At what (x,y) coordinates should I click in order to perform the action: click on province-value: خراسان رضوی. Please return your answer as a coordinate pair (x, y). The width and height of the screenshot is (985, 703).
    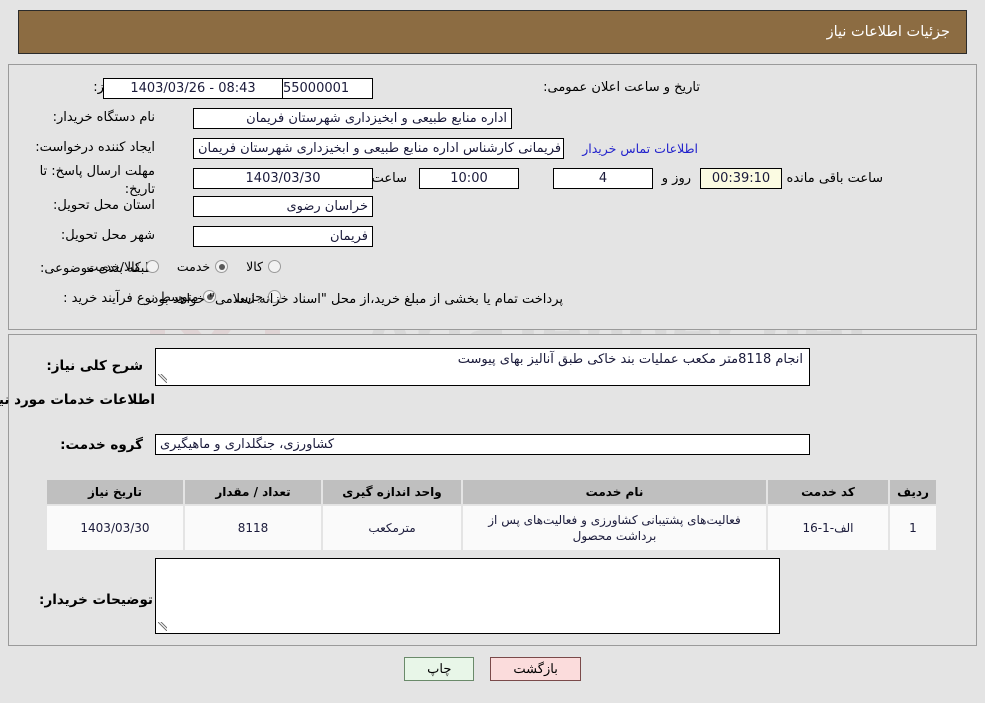
    Looking at the image, I should click on (283, 206).